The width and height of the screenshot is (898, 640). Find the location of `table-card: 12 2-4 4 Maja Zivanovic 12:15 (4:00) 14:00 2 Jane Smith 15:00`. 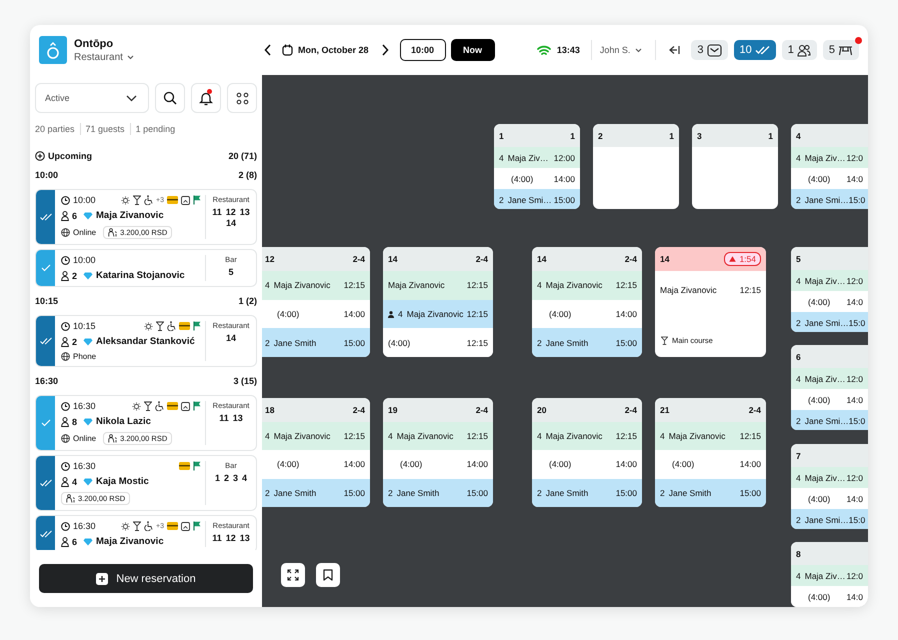

table-card: 12 2-4 4 Maja Zivanovic 12:15 (4:00) 14:00 2 Jane Smith 15:00 is located at coordinates (316, 302).